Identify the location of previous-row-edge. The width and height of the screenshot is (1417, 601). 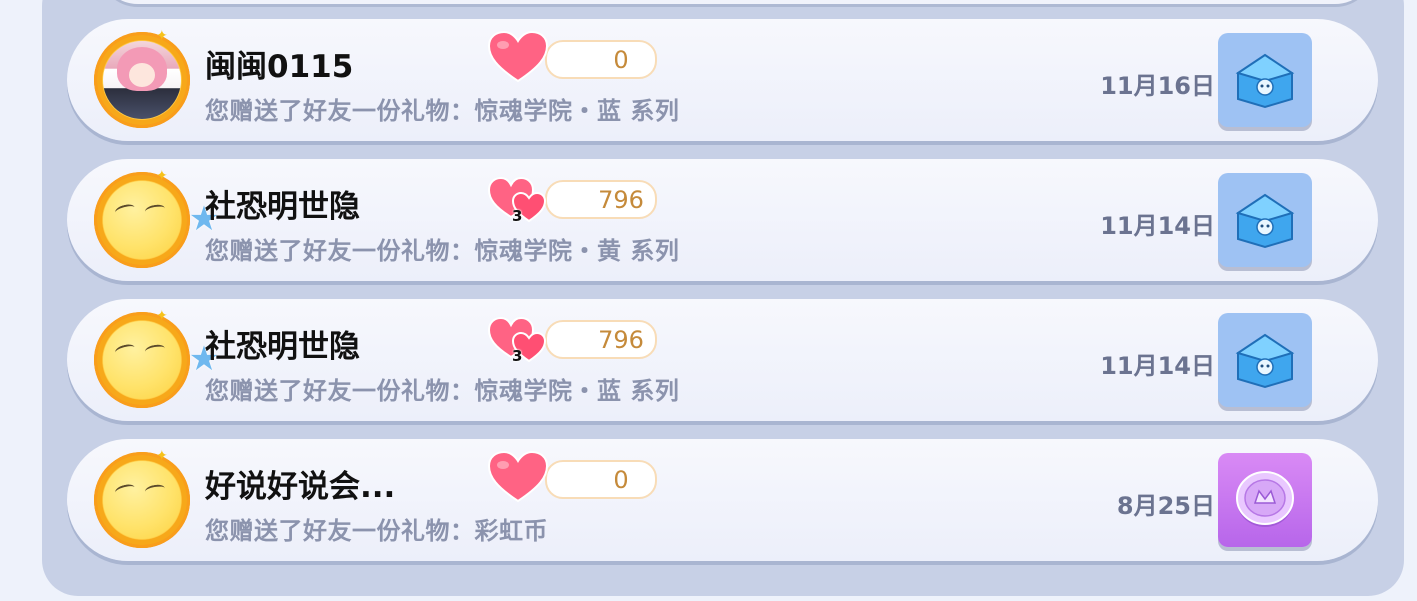
(736, 2).